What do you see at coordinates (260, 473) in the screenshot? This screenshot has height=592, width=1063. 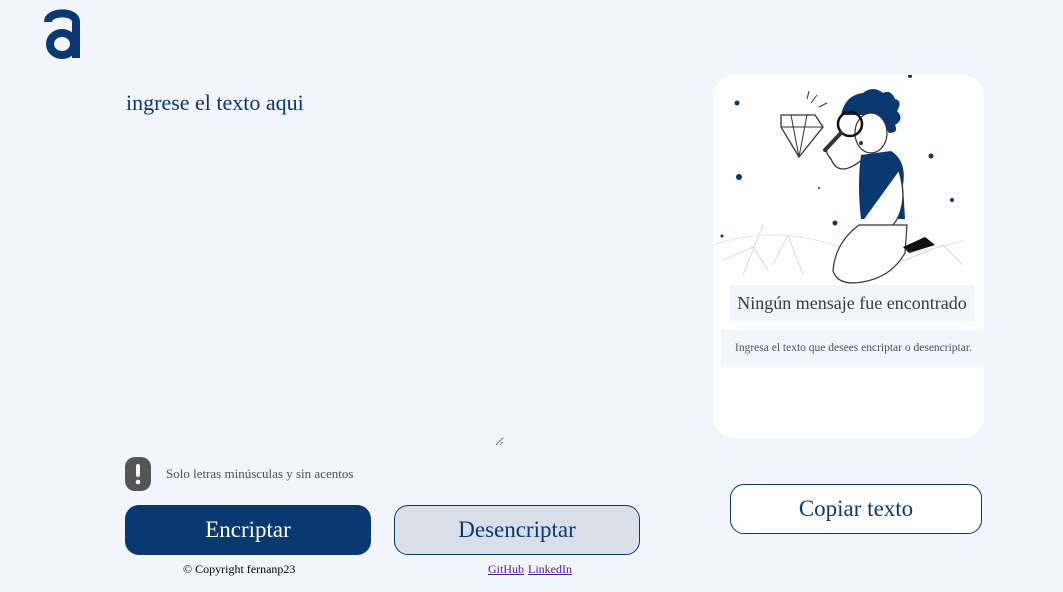 I see `warning-text: Solo letras minúsculas y sin acentos` at bounding box center [260, 473].